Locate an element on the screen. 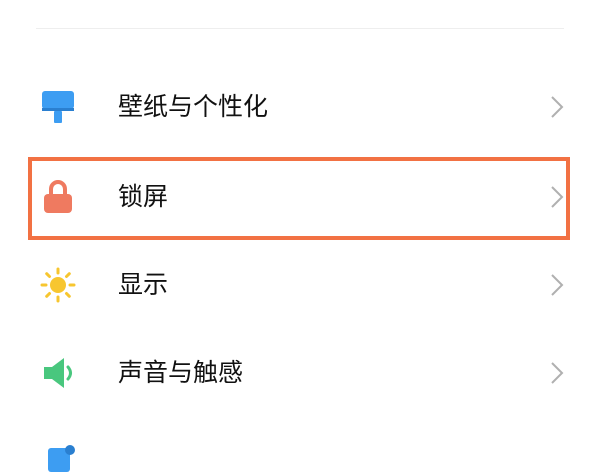 This screenshot has height=476, width=600. speaker-icon is located at coordinates (58, 373).